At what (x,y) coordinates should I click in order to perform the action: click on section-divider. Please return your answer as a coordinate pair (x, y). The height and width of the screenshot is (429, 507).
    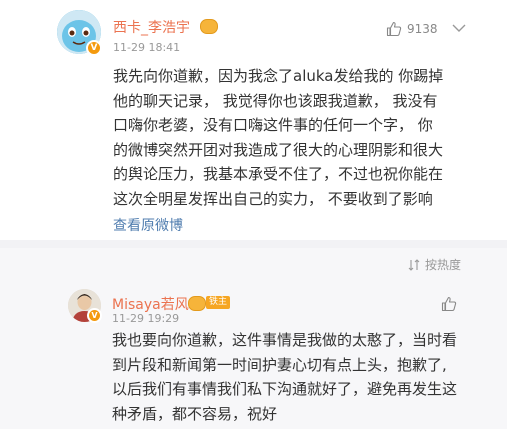
    Looking at the image, I should click on (253, 244).